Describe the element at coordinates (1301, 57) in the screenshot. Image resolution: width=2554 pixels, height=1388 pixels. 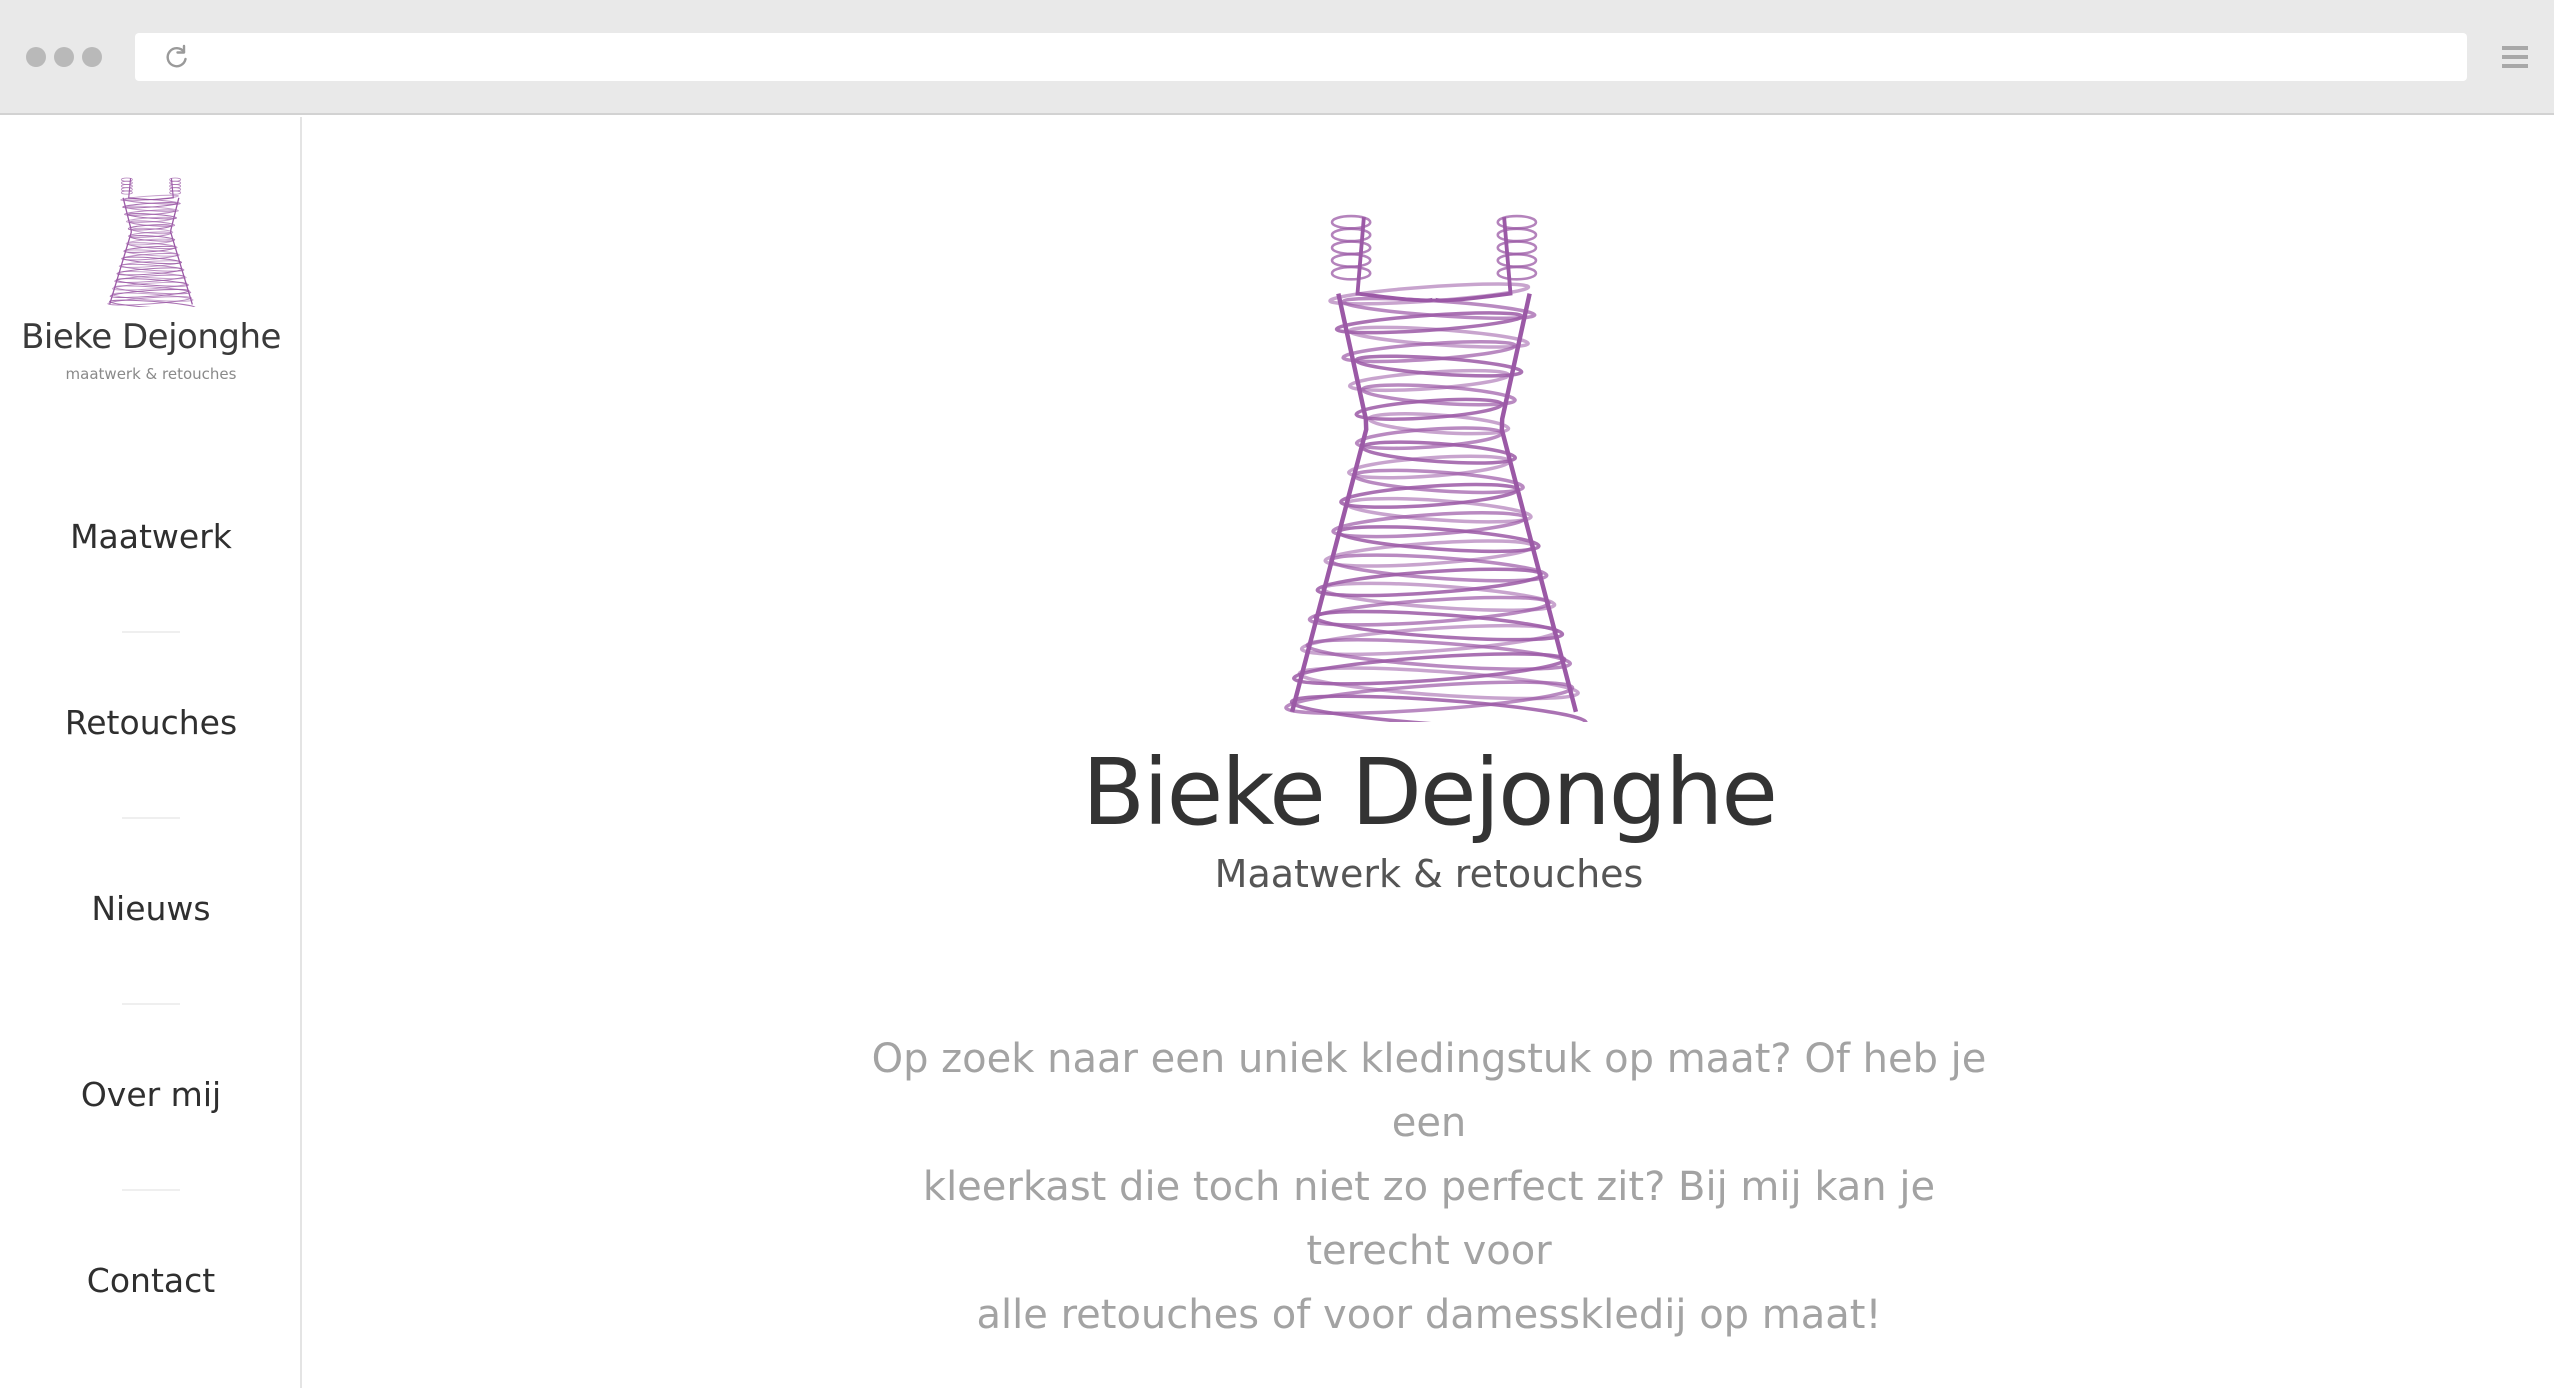
I see `address-bar` at that location.